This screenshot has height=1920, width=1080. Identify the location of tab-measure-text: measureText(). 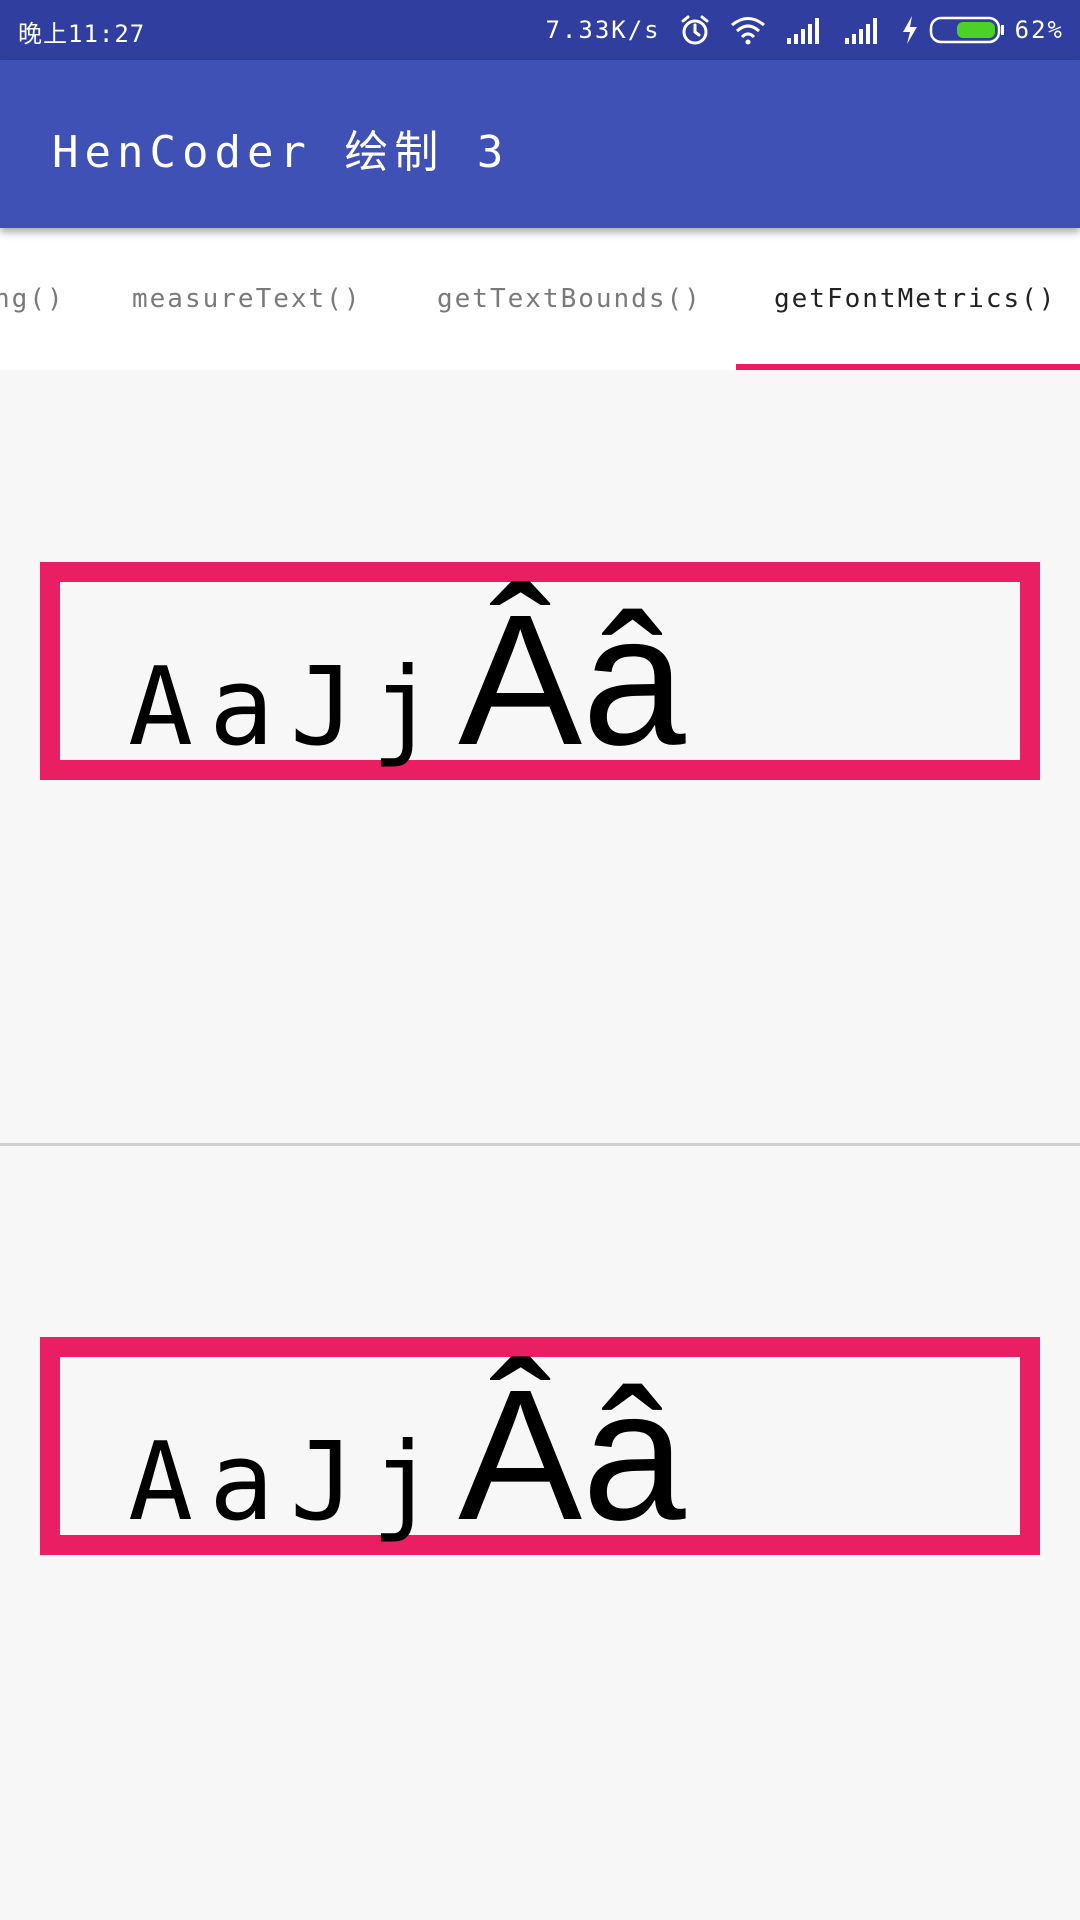
(247, 299).